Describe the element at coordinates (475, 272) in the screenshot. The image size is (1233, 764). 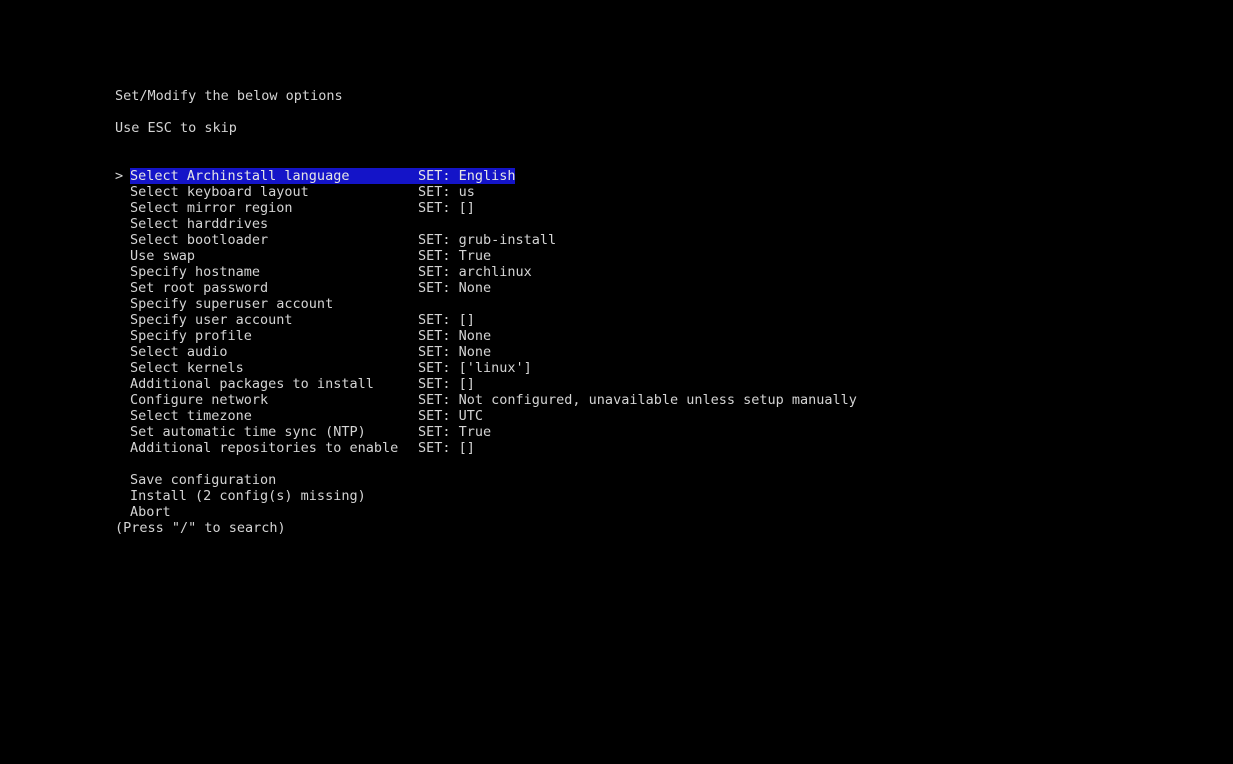
I see `menu-item-value: SET: archlinux` at that location.